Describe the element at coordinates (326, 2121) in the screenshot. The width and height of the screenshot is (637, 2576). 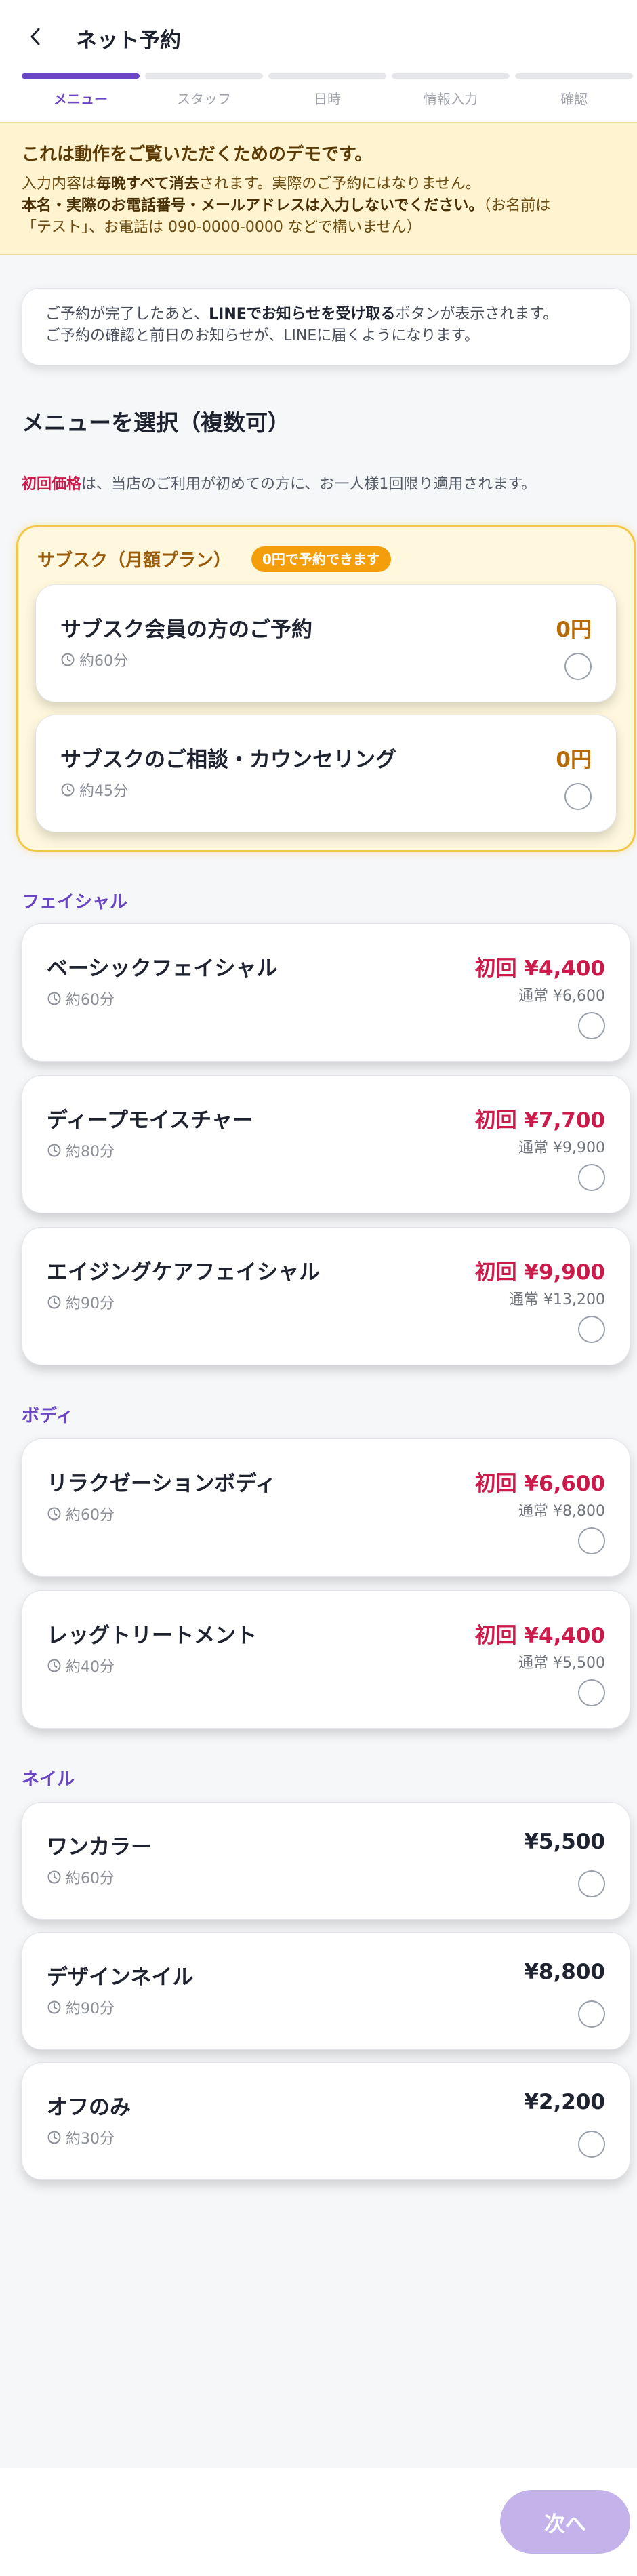
I see `menu-card-off-only: オフのみ 約30分 ¥2,200` at that location.